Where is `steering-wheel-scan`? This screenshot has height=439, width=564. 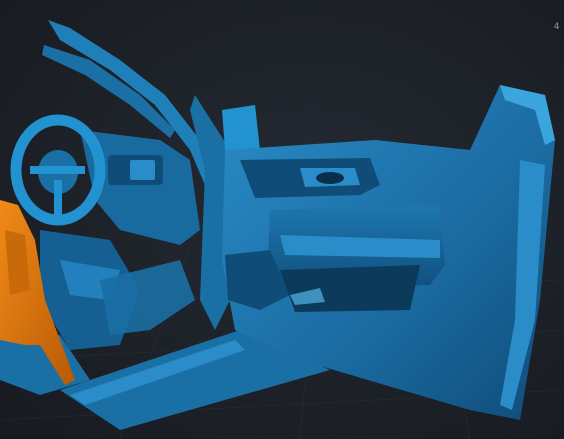
steering-wheel-scan is located at coordinates (58, 170).